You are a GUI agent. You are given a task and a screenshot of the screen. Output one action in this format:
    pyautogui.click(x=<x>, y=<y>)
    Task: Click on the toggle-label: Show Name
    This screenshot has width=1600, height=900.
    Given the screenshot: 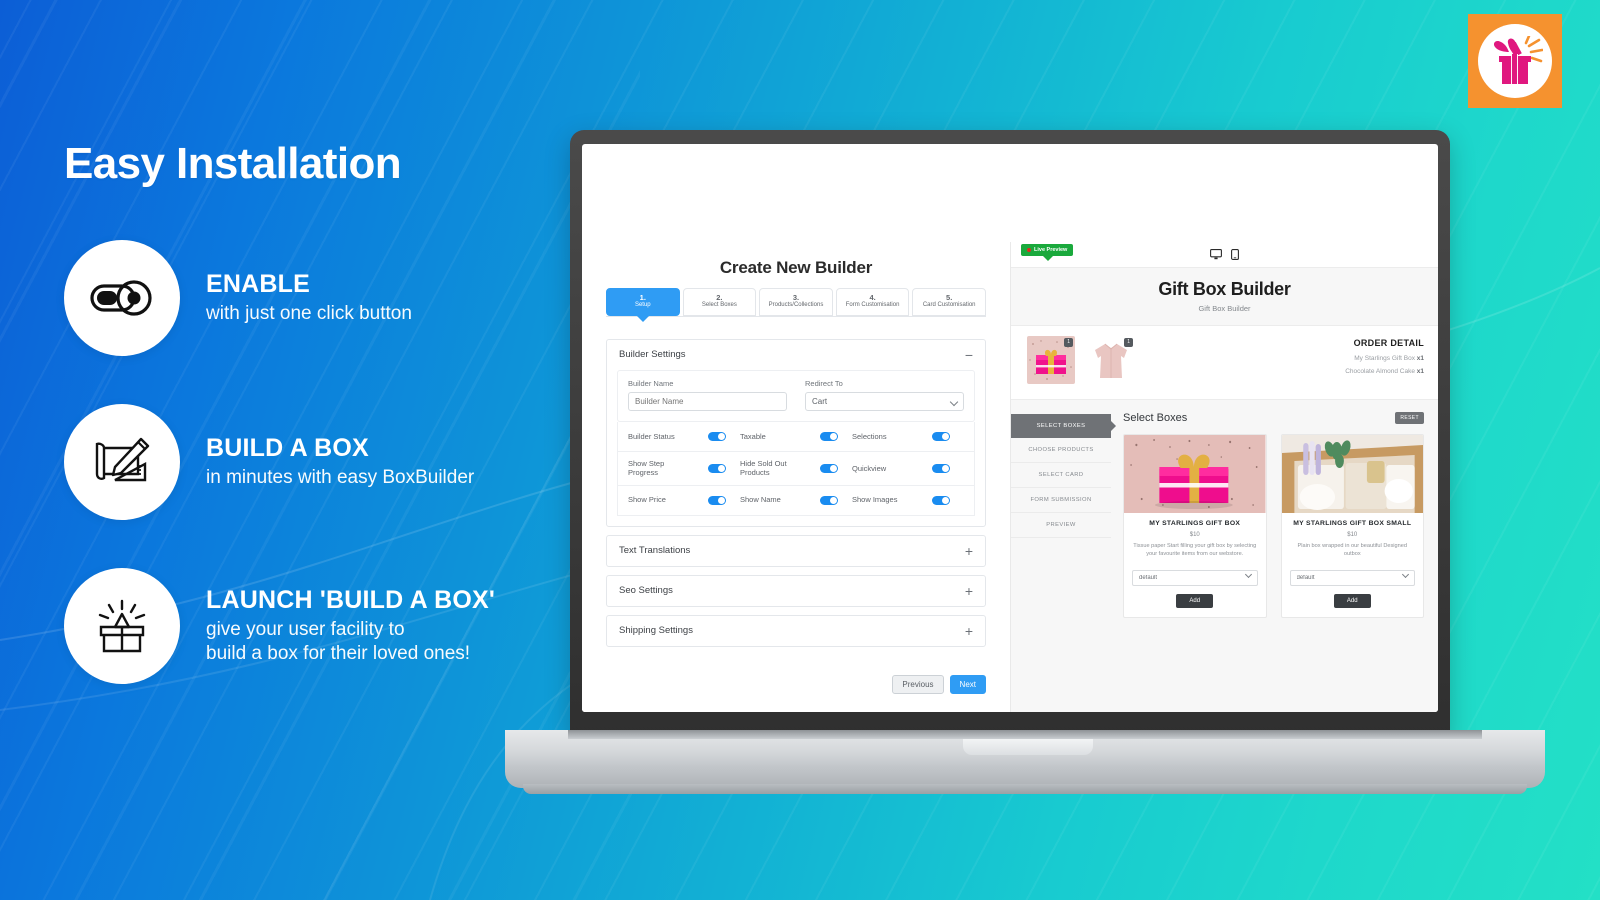 What is the action you would take?
    pyautogui.click(x=760, y=500)
    